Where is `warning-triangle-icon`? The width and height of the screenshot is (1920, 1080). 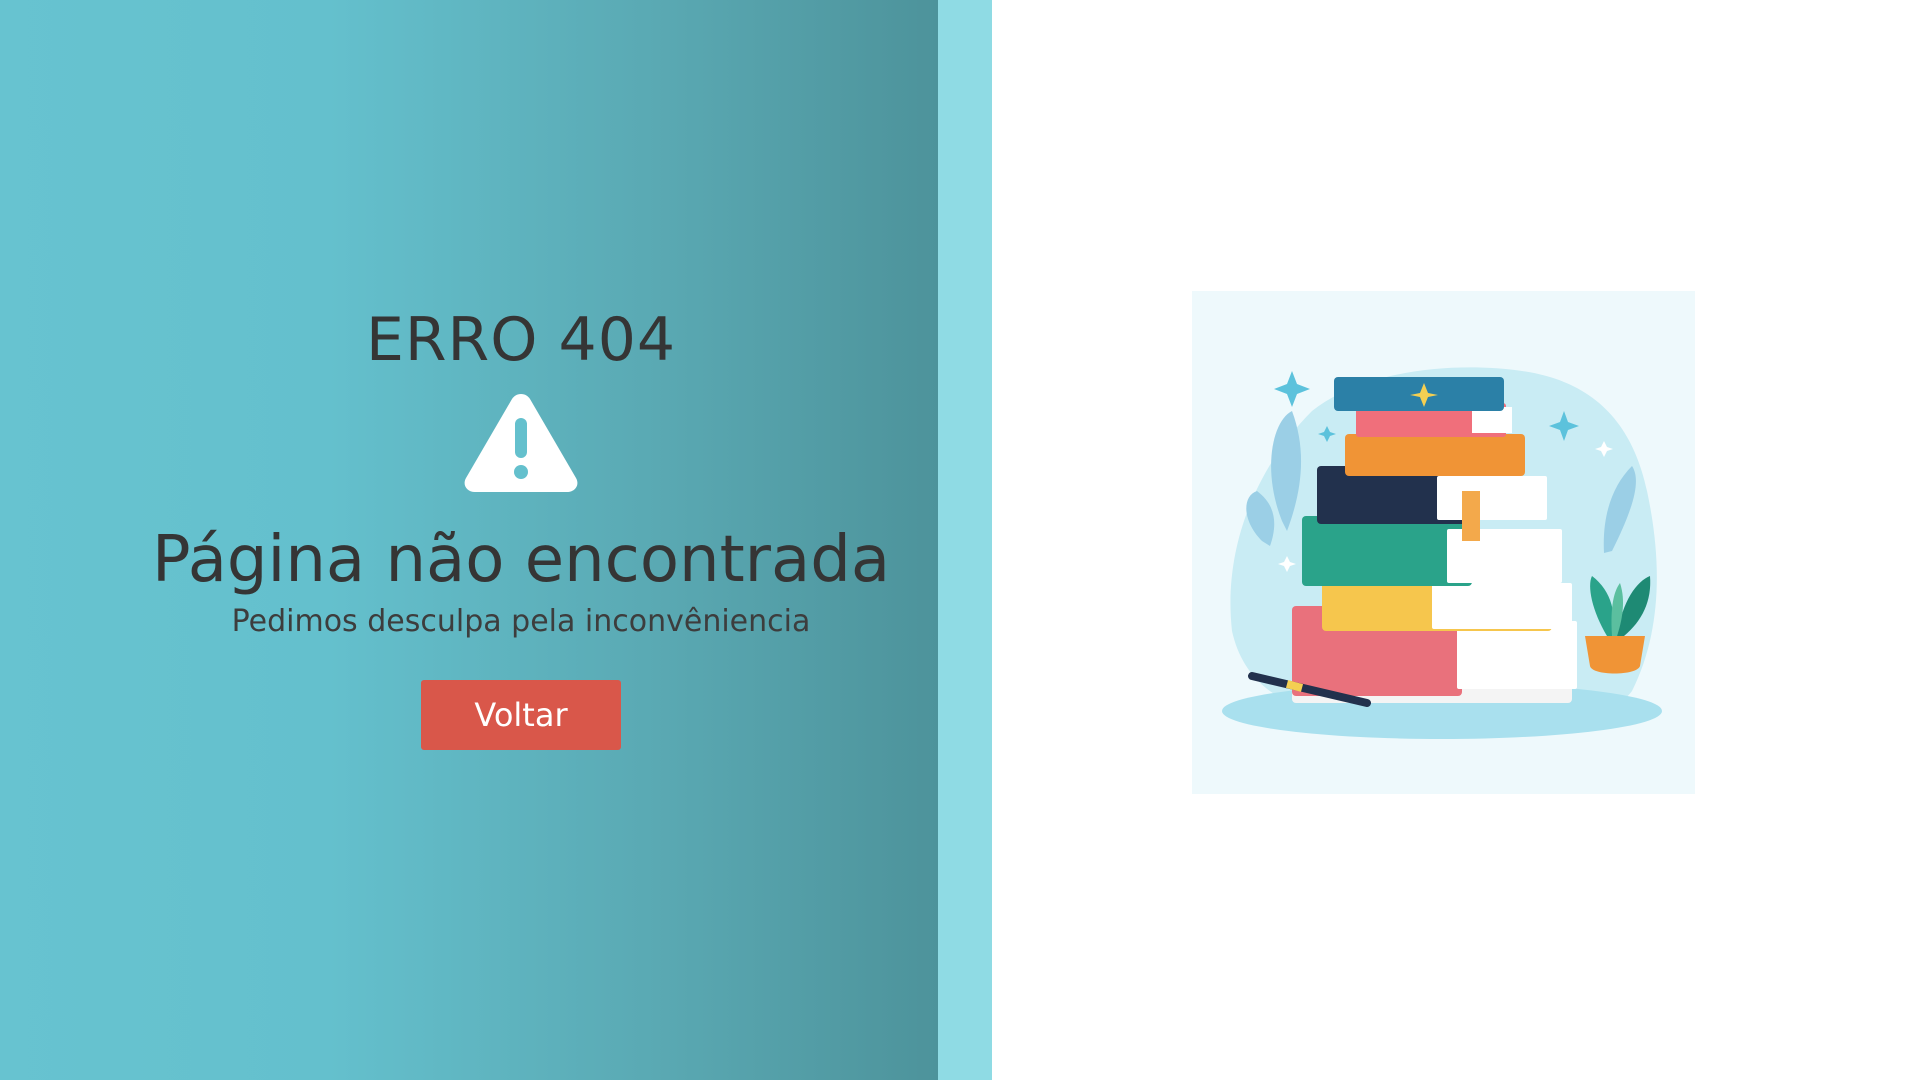
warning-triangle-icon is located at coordinates (521, 443).